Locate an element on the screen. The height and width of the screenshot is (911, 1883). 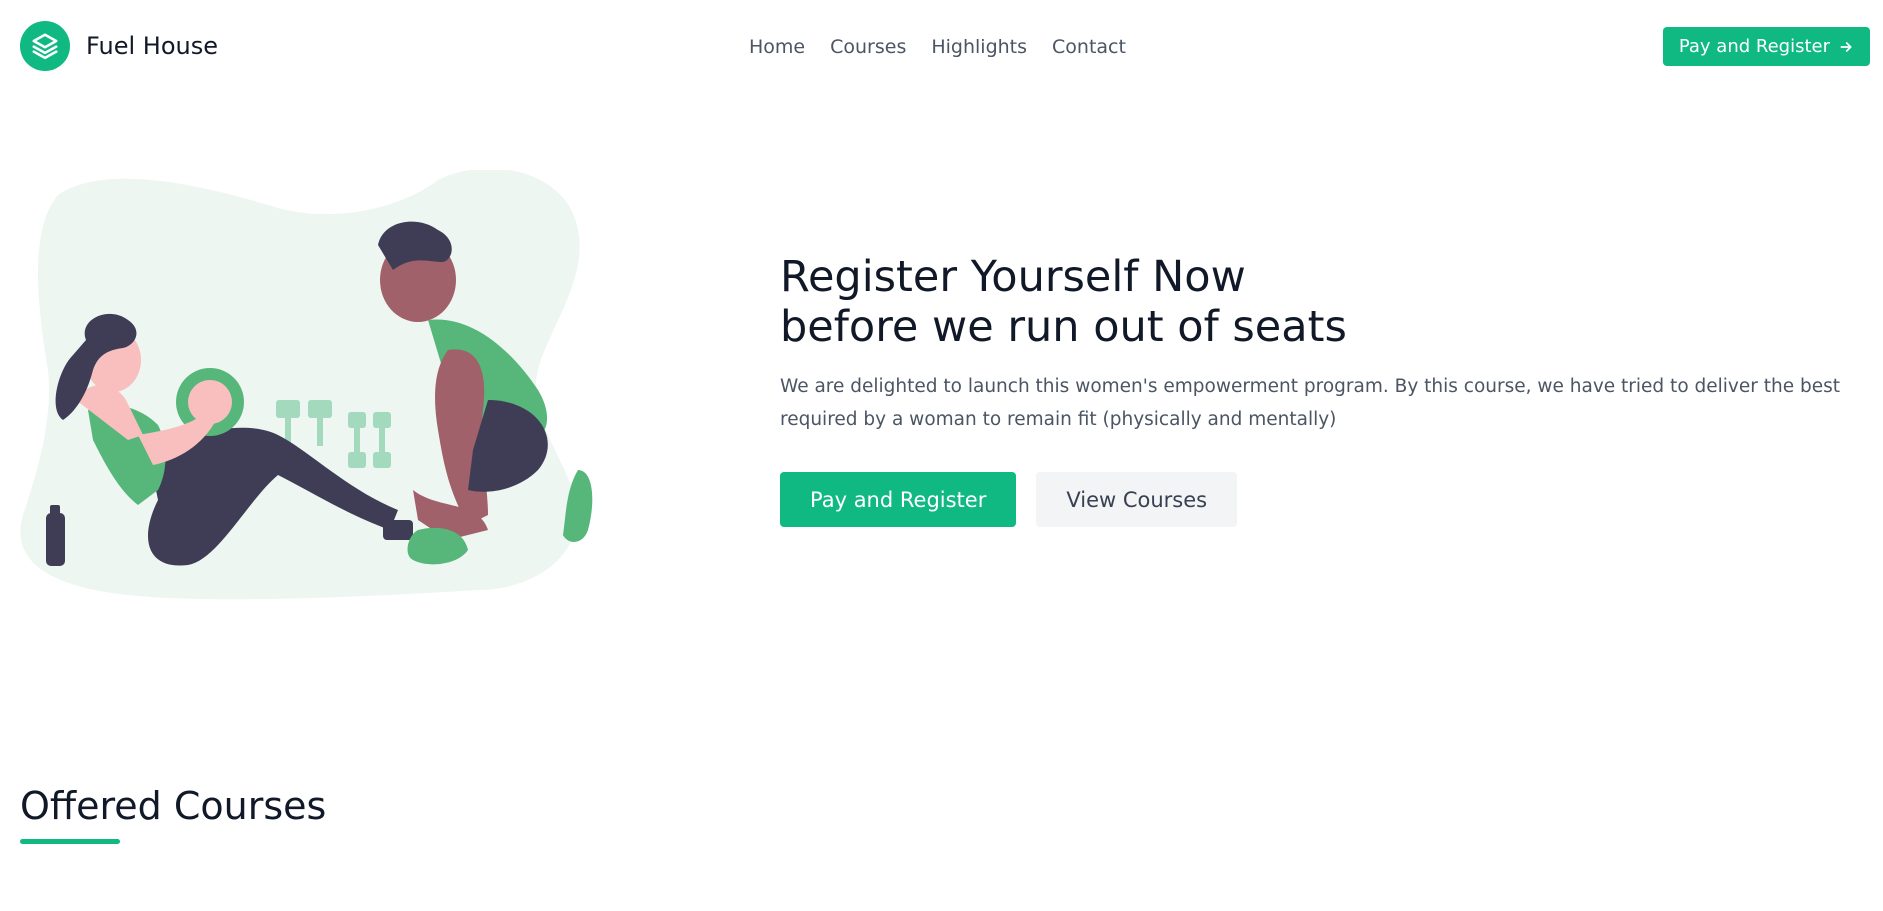
layers-icon is located at coordinates (45, 46).